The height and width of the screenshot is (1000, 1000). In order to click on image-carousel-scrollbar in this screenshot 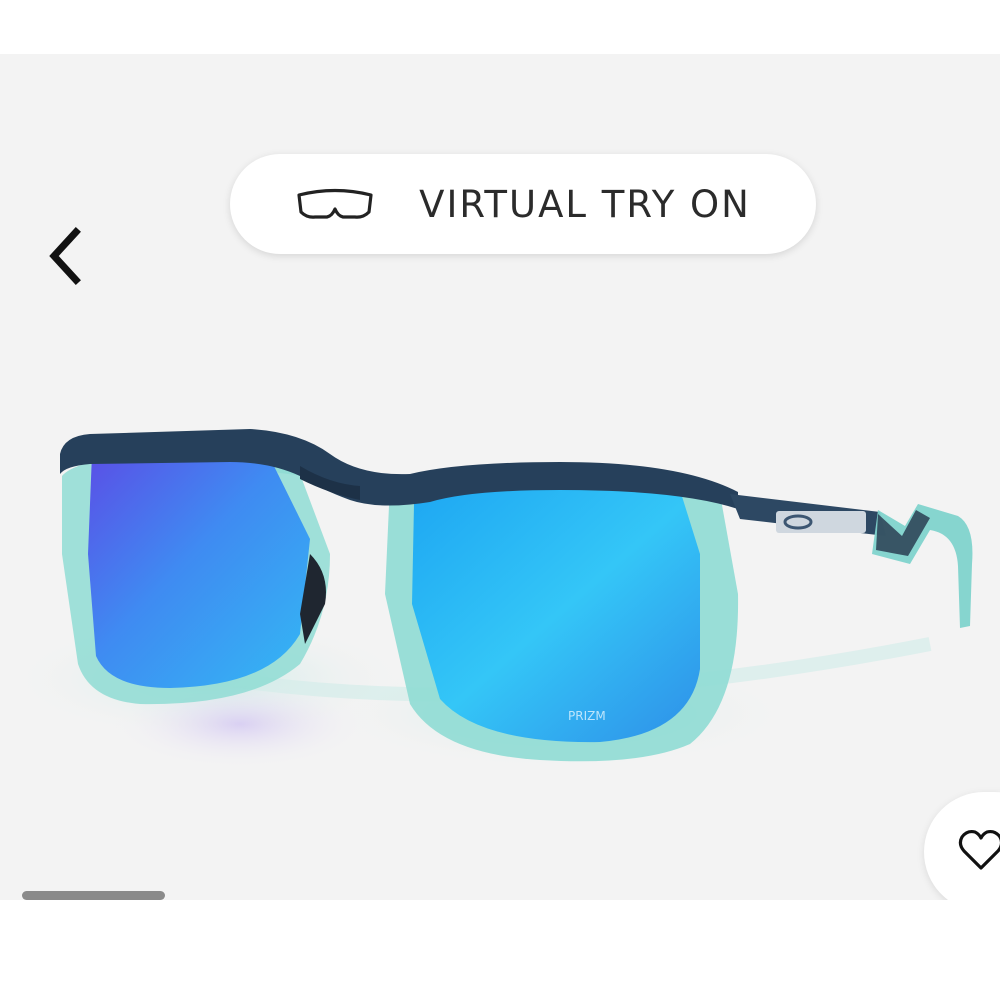, I will do `click(500, 895)`.